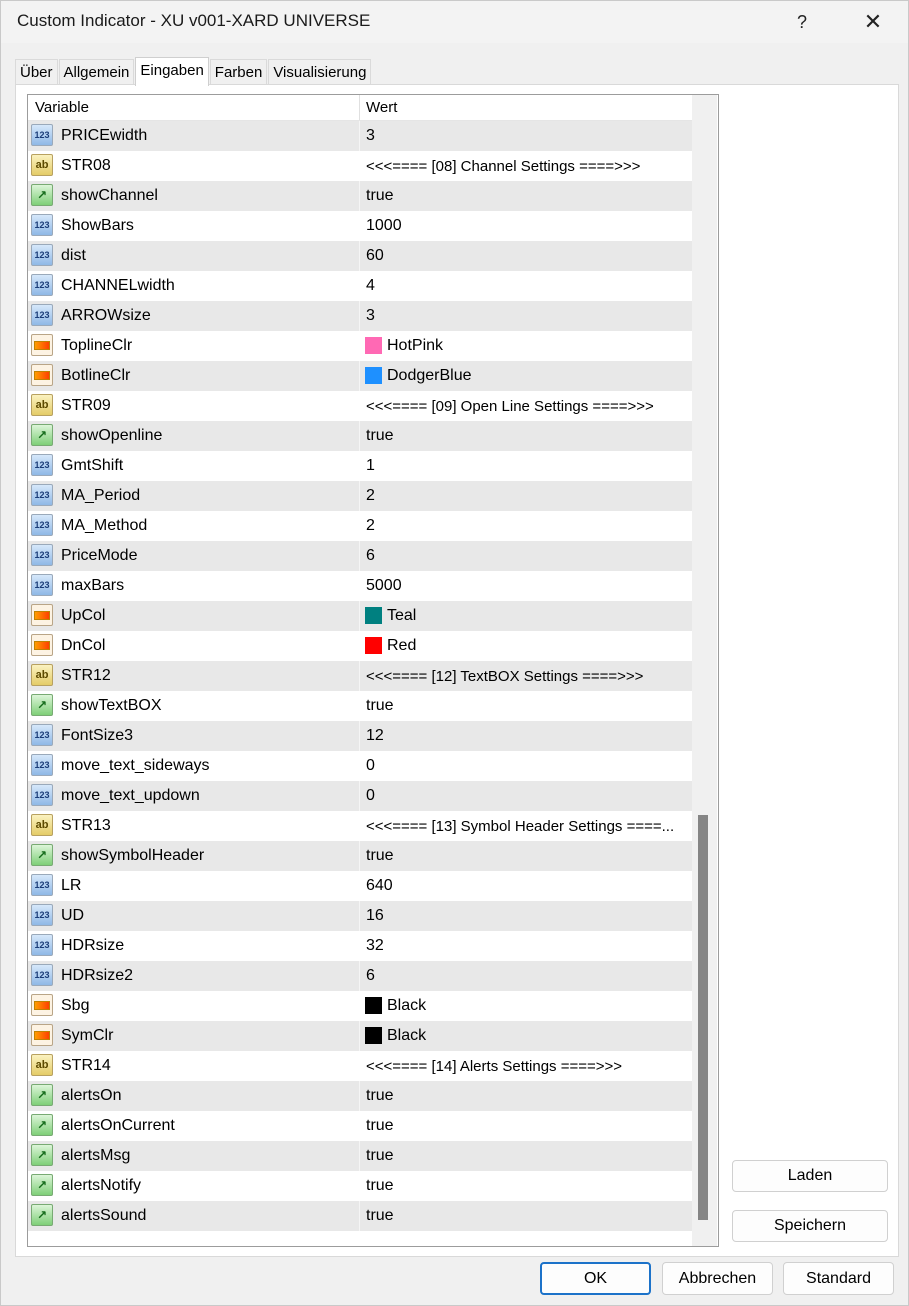 The width and height of the screenshot is (909, 1306). What do you see at coordinates (360, 646) in the screenshot?
I see `table-row: DnCol Red` at bounding box center [360, 646].